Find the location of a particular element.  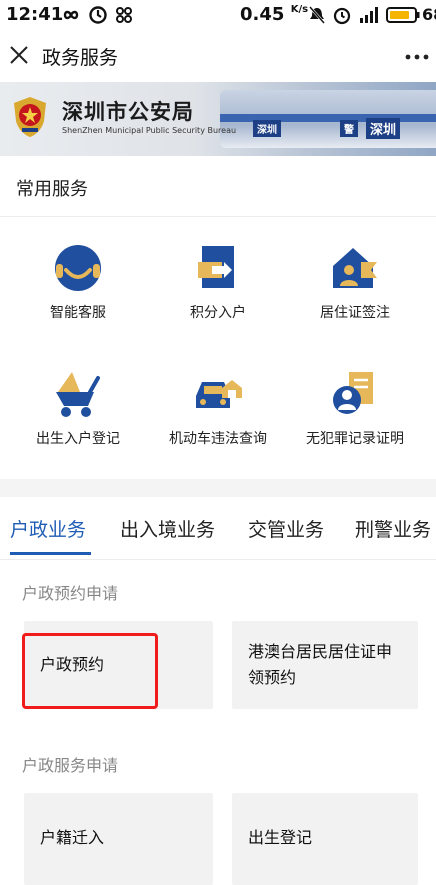

service-points-settle: 积分入户 is located at coordinates (218, 281).